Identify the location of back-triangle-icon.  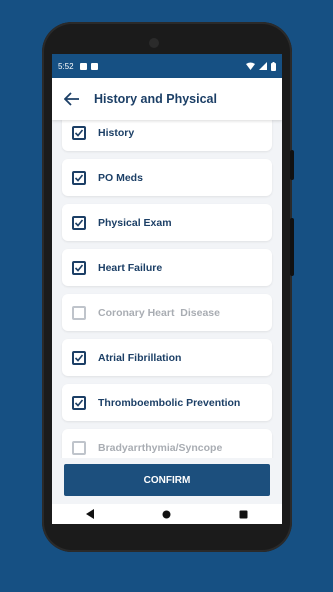
(90, 514).